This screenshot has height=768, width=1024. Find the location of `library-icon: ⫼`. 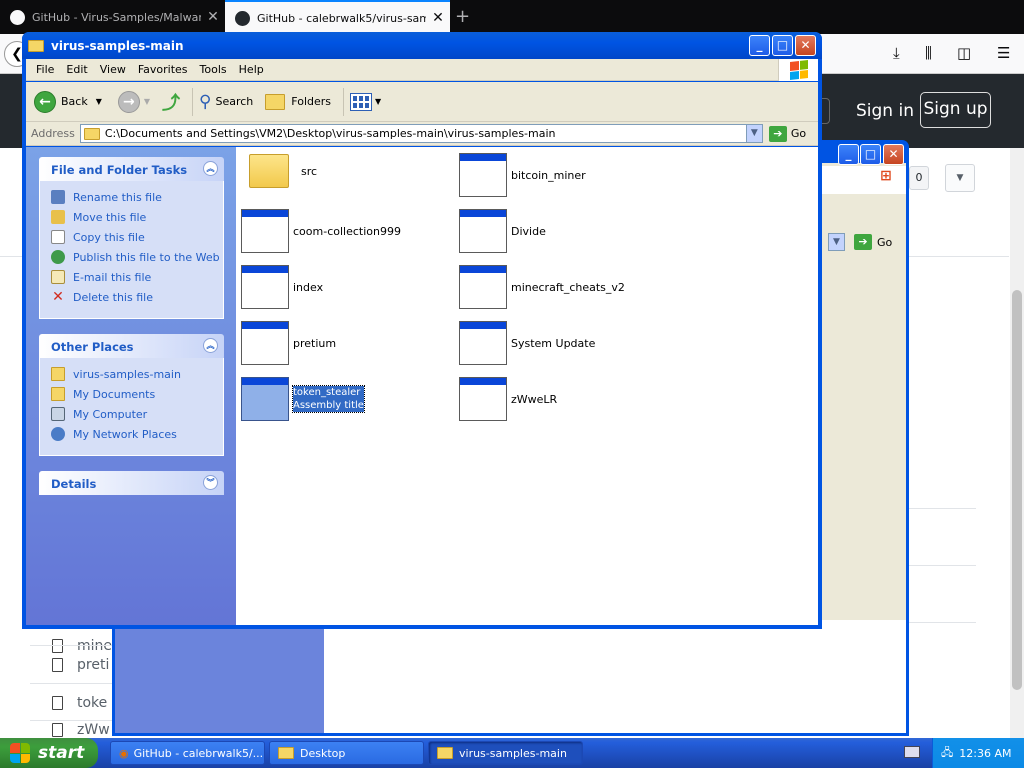

library-icon: ⫼ is located at coordinates (928, 53).